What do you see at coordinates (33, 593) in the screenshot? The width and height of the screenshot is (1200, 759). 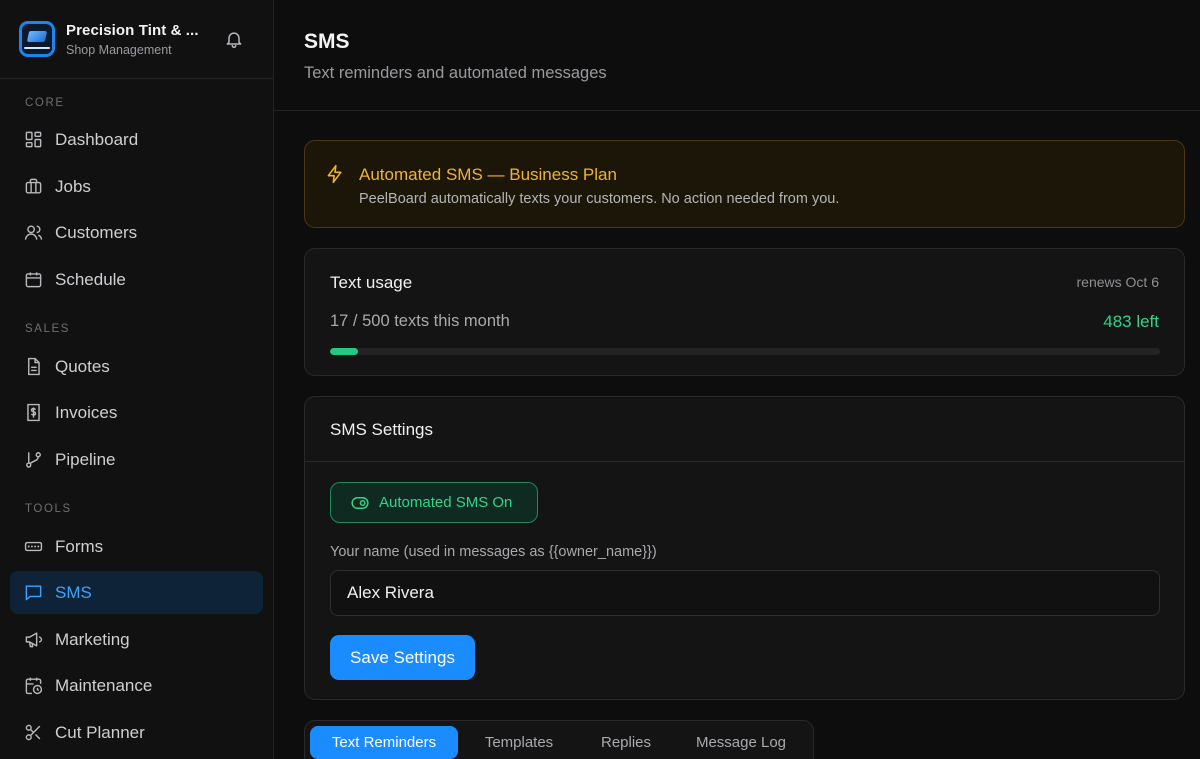 I see `message-icon` at bounding box center [33, 593].